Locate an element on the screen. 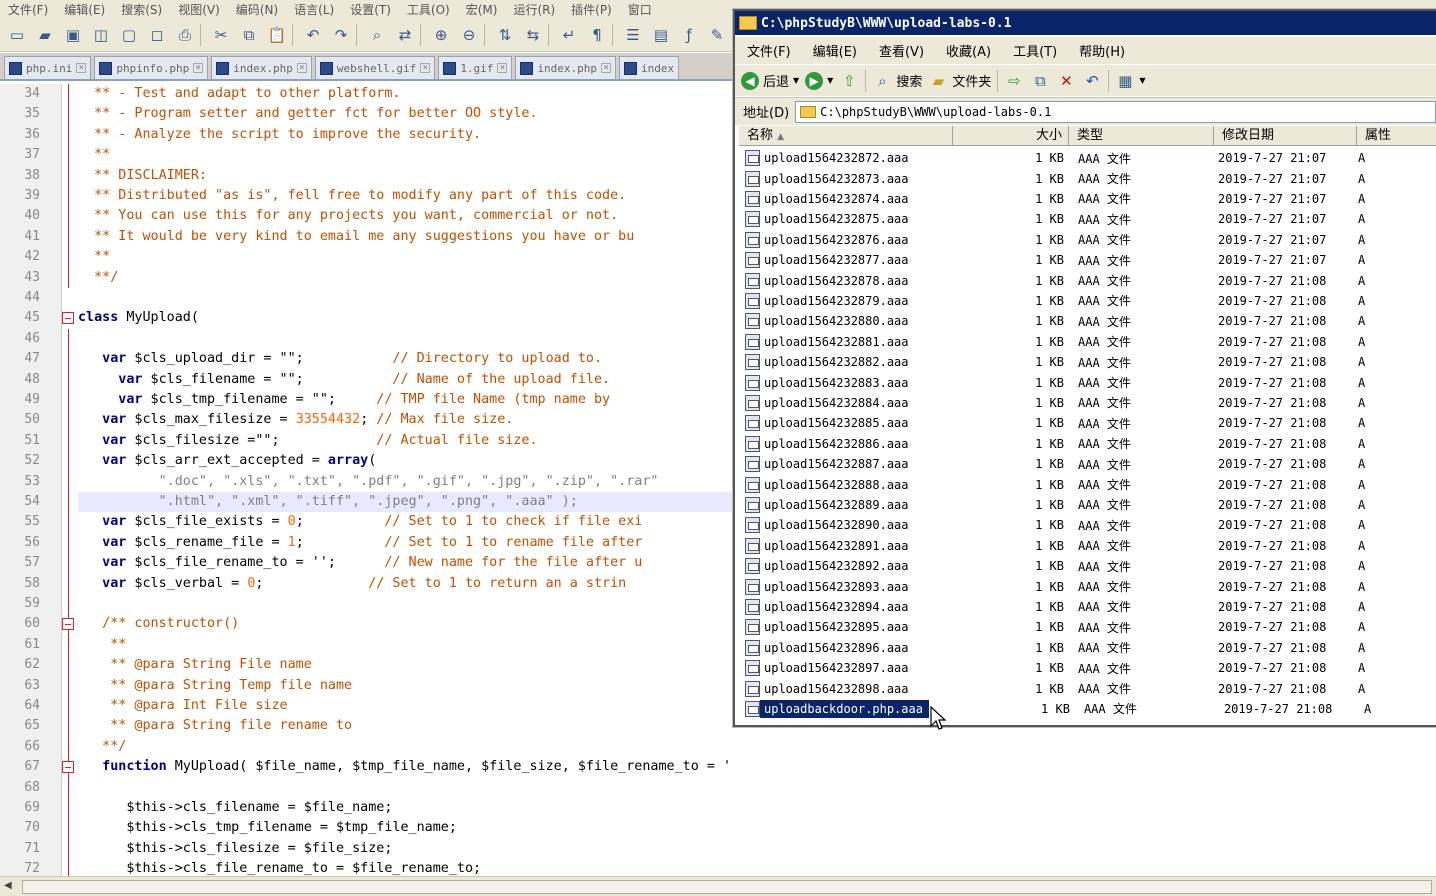 The width and height of the screenshot is (1436, 896). copy-to-icon: ⧉ is located at coordinates (1040, 81).